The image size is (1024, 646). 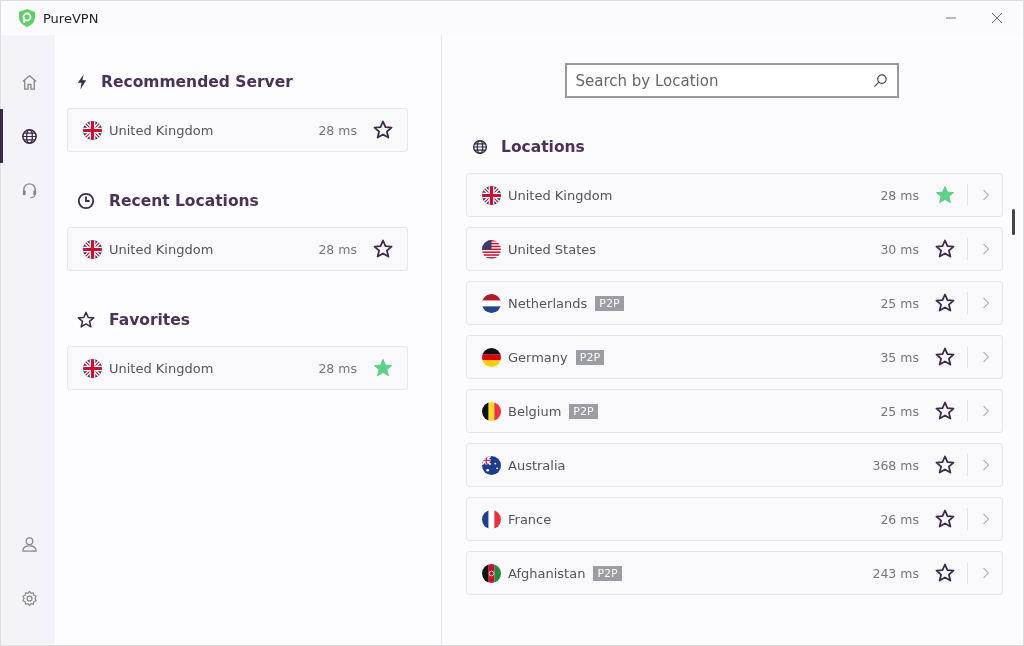 I want to click on country-name: Netherlands, so click(x=548, y=303).